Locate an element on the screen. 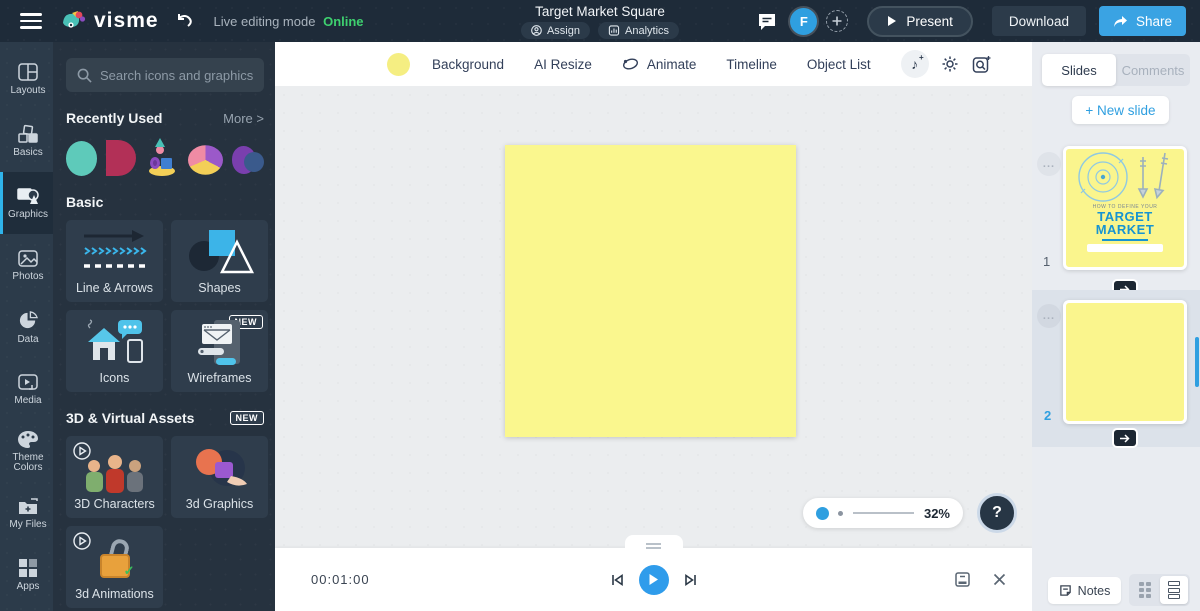 Image resolution: width=1200 pixels, height=611 pixels. play-button is located at coordinates (653, 579).